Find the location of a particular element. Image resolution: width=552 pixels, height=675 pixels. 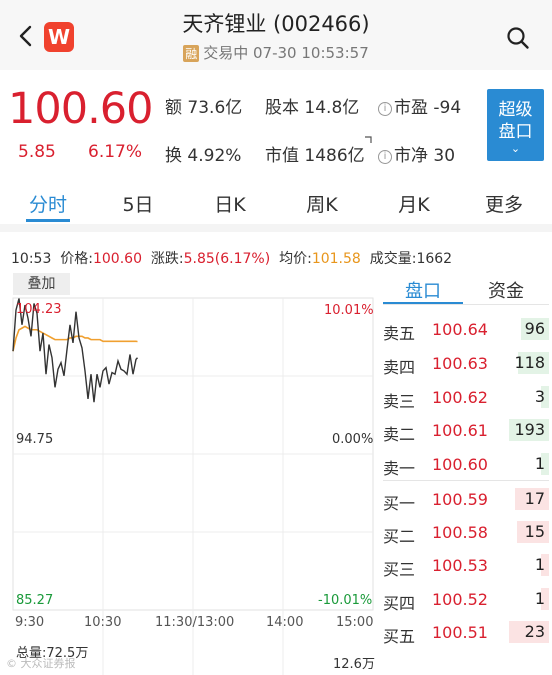

super-order-book-button: 超级 盘口 ⌄ is located at coordinates (515, 125).